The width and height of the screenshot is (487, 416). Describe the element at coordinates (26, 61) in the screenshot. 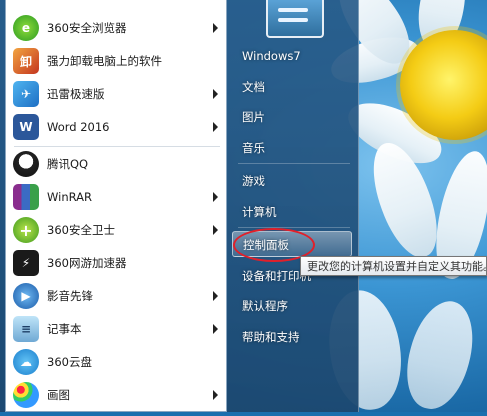

I see `uninstall-icon: 卸` at that location.